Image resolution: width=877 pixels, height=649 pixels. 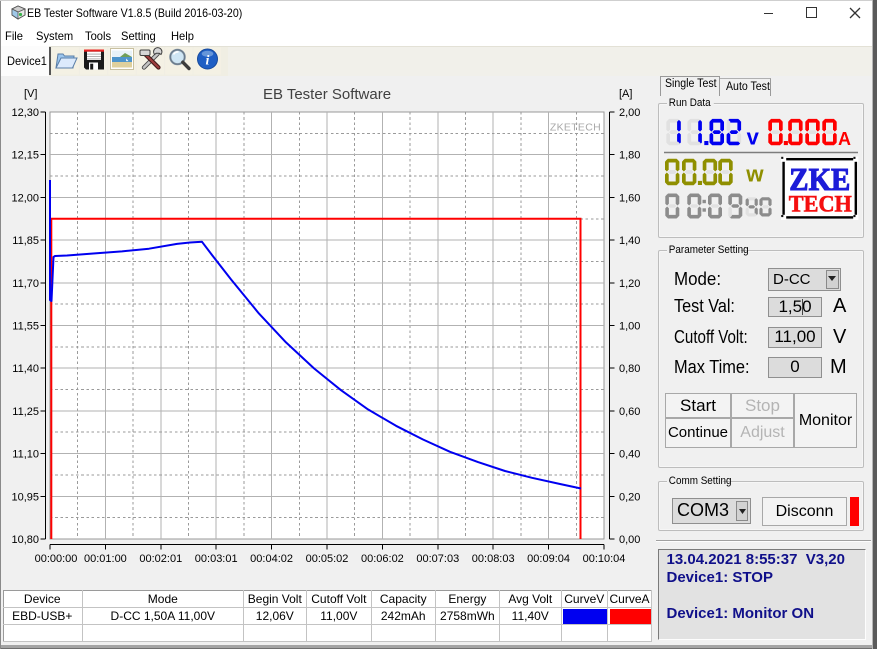 I want to click on svg-text: 00:09:04, so click(x=548, y=559).